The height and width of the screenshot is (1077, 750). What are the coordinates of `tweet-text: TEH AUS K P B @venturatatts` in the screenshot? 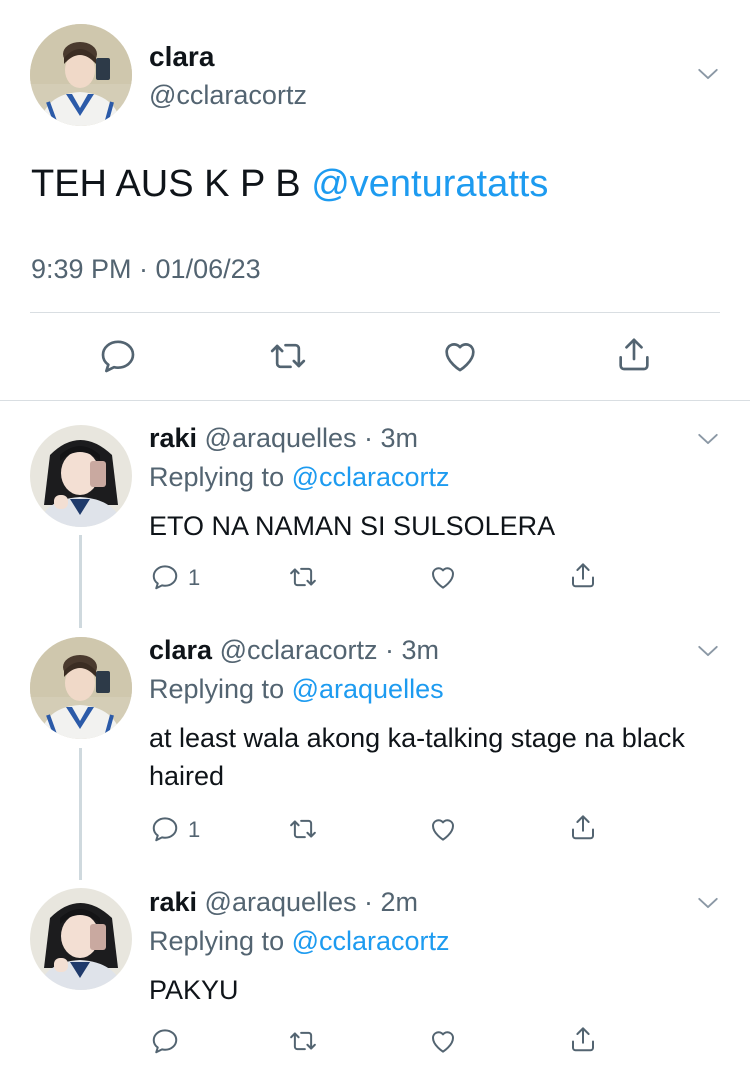 It's located at (289, 184).